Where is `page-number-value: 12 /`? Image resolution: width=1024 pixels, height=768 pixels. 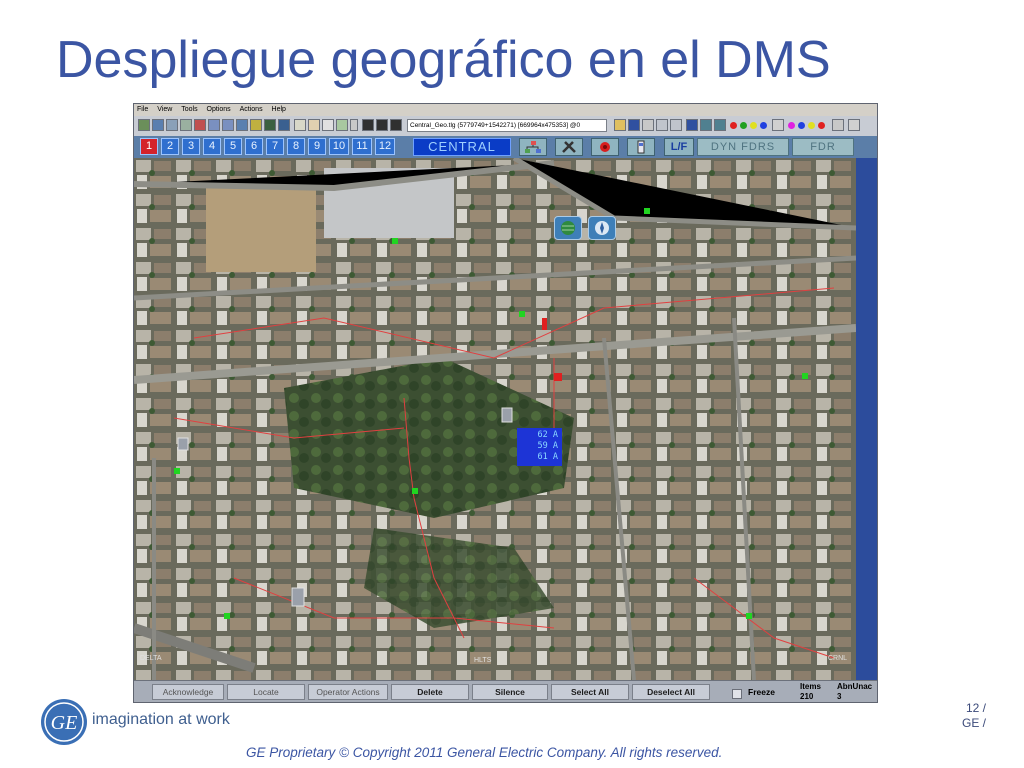 page-number-value: 12 / is located at coordinates (975, 708).